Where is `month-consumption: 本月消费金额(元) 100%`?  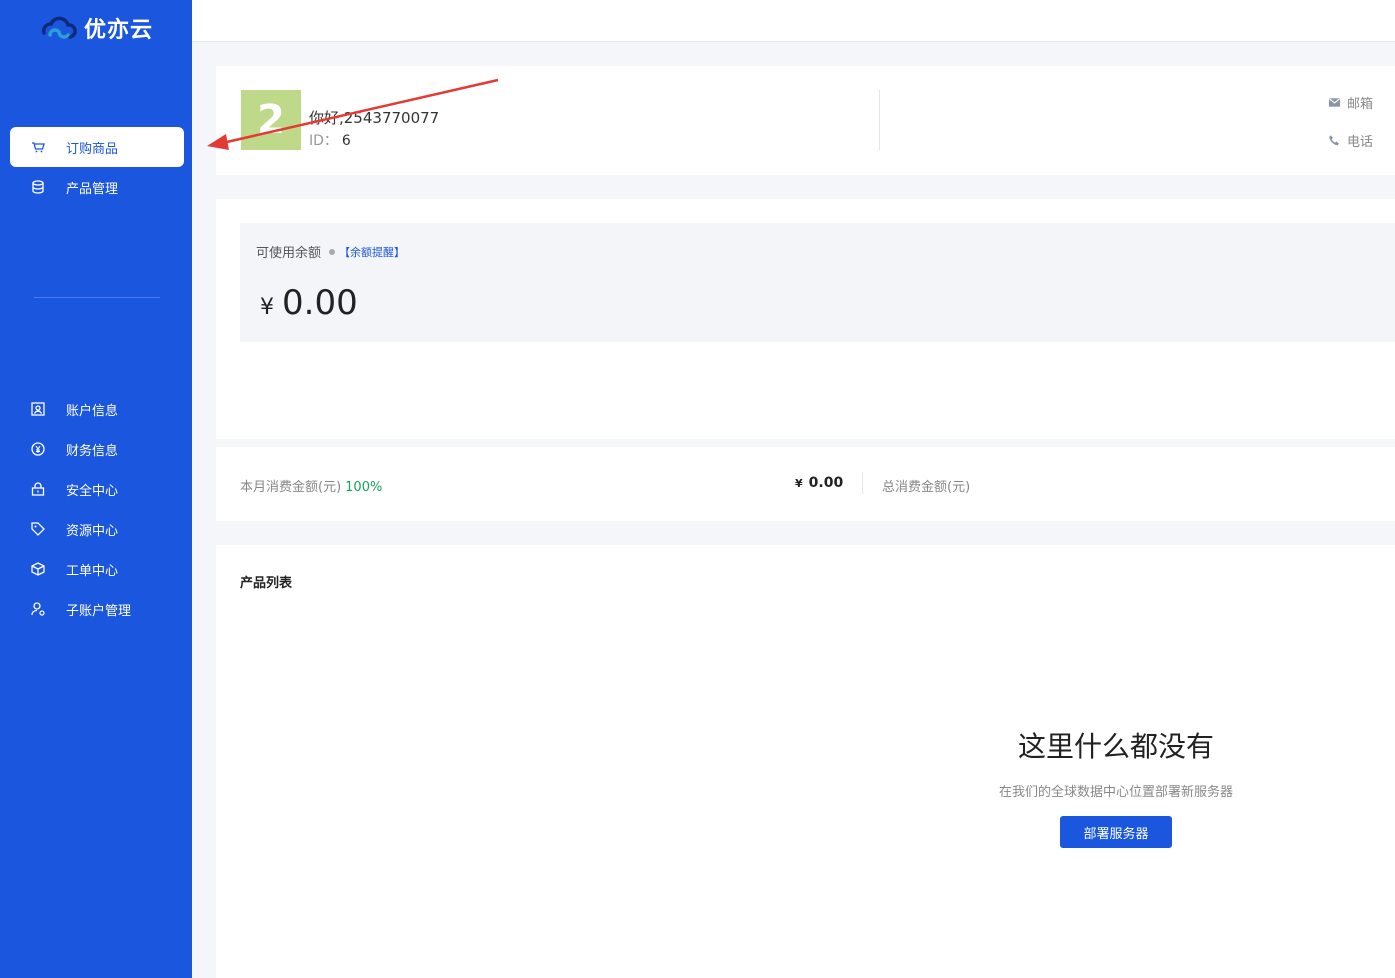 month-consumption: 本月消费金额(元) 100% is located at coordinates (311, 485).